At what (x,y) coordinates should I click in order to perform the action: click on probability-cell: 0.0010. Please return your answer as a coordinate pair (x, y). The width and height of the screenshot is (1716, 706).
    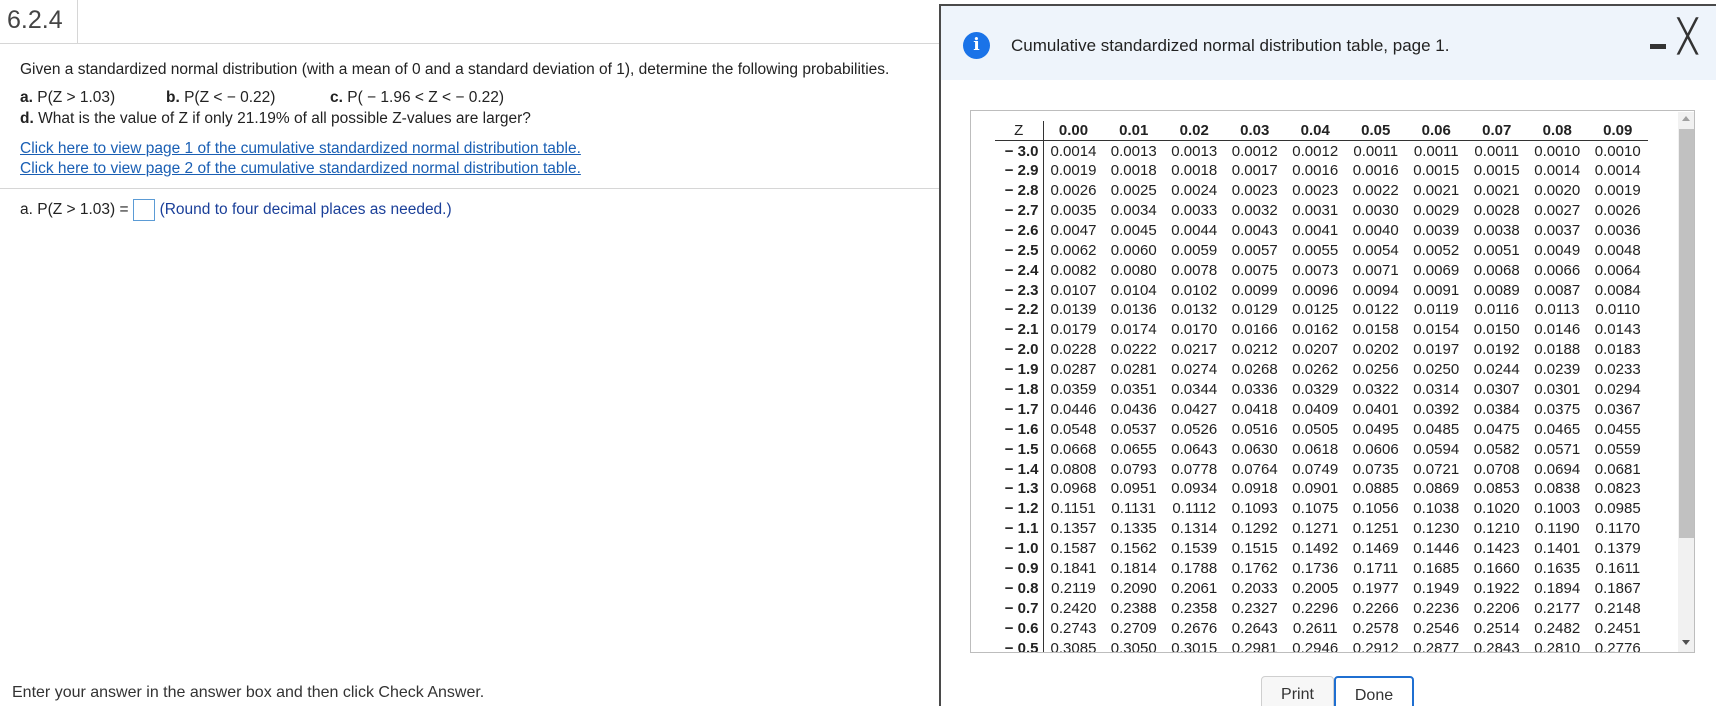
    Looking at the image, I should click on (1557, 151).